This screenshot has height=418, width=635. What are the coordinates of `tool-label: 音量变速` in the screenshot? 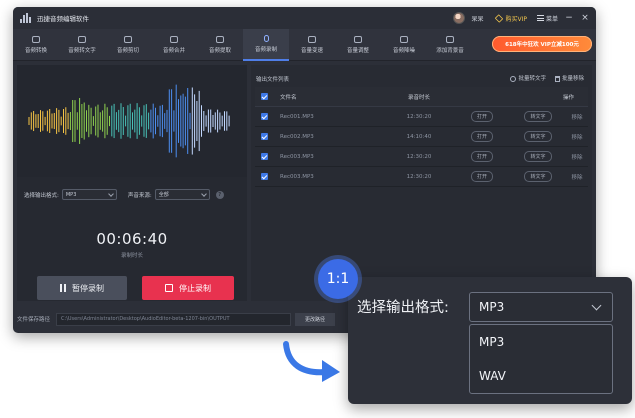 It's located at (311, 51).